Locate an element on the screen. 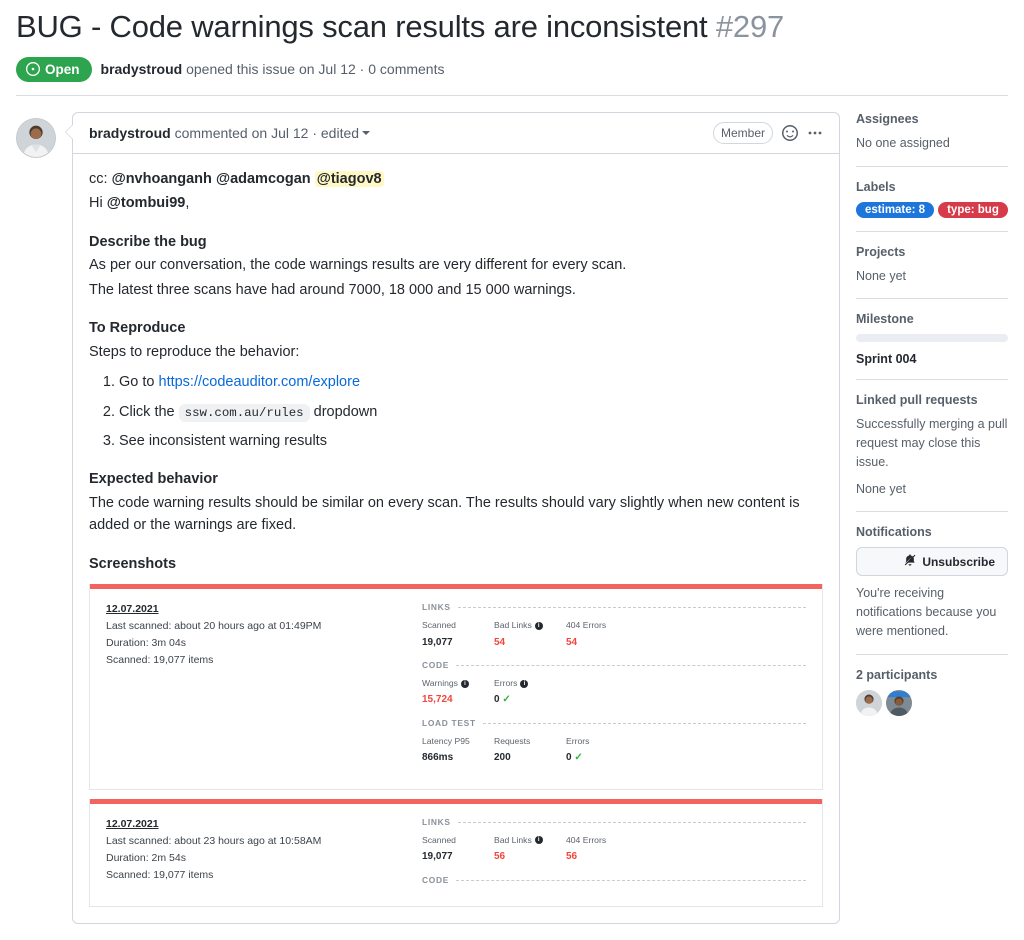 The width and height of the screenshot is (1024, 940). comment-edited-label: edited is located at coordinates (340, 133).